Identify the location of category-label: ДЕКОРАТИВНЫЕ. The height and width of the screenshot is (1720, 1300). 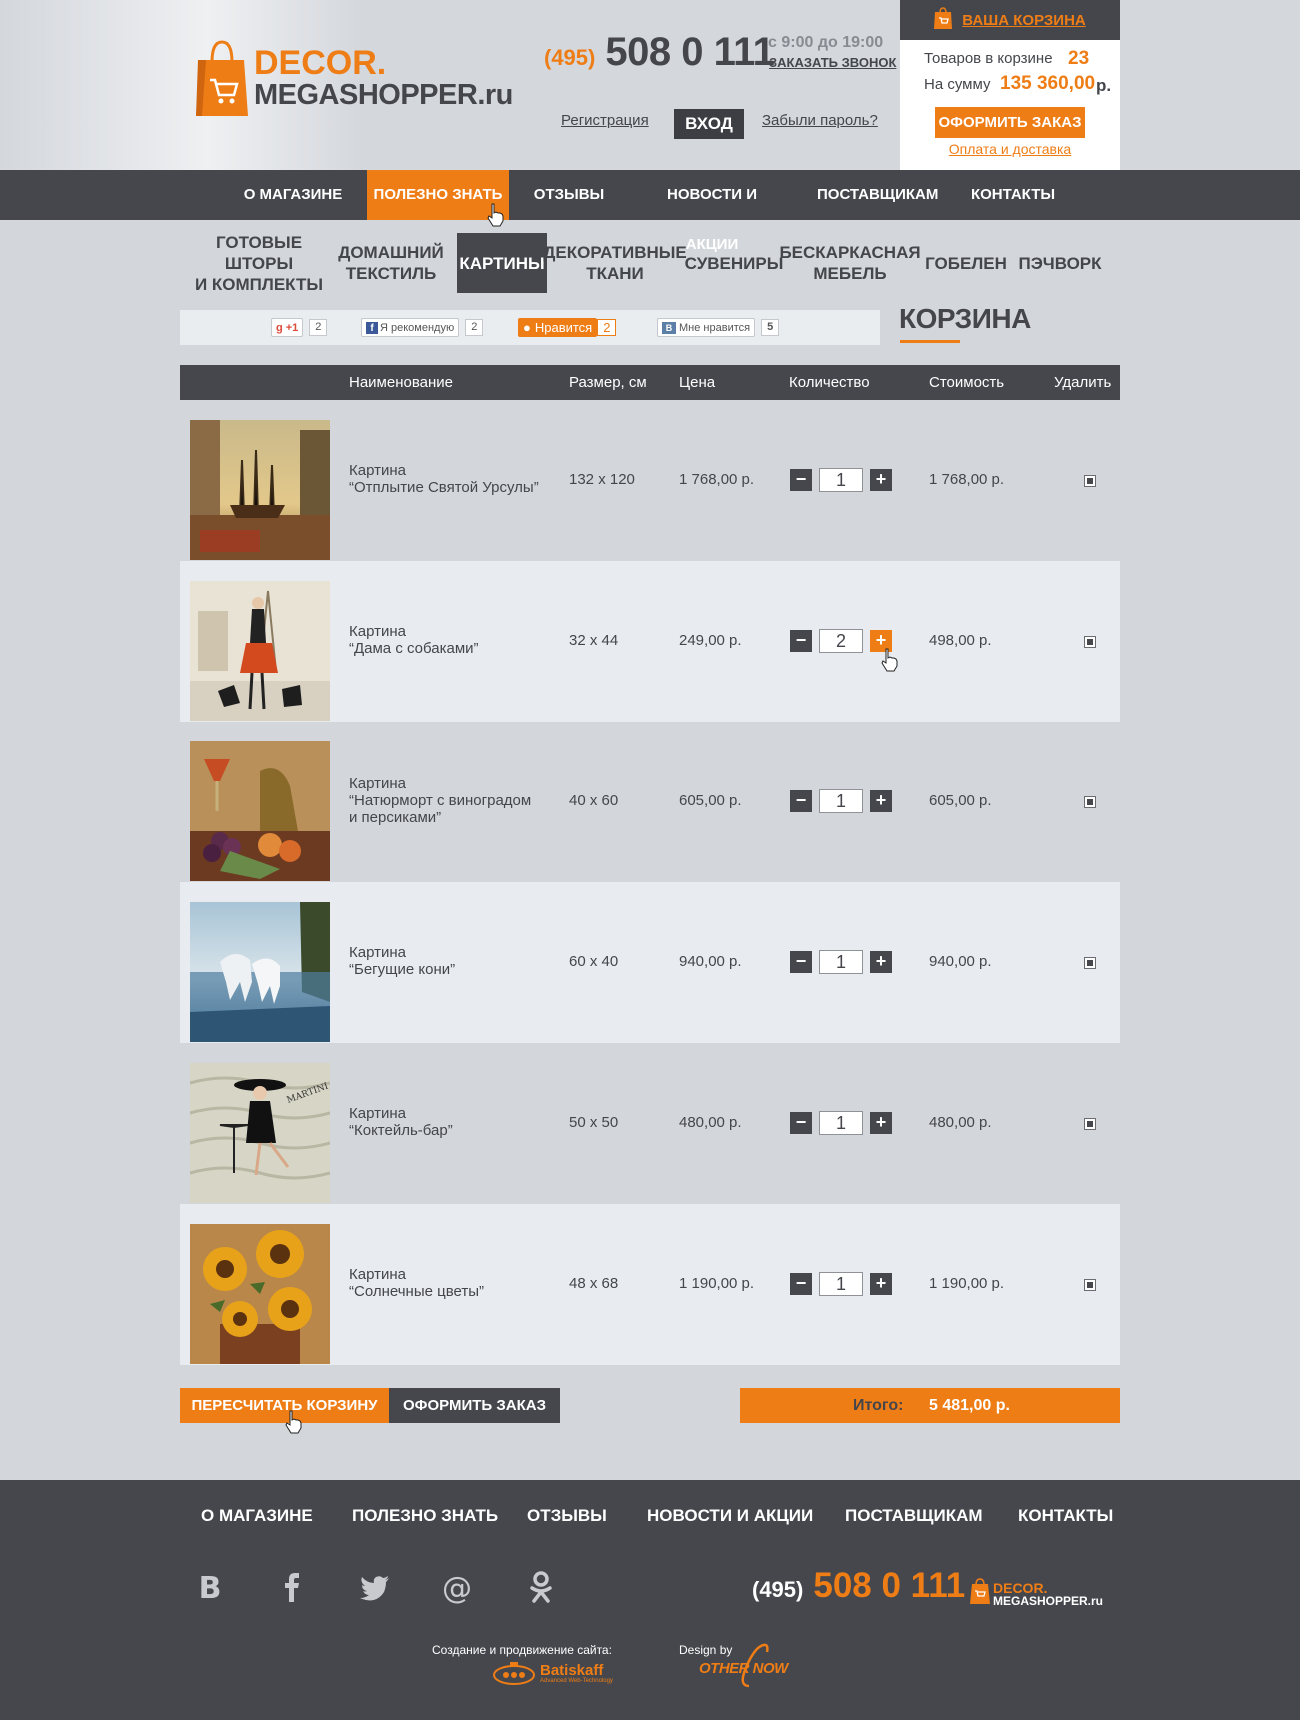
(615, 252).